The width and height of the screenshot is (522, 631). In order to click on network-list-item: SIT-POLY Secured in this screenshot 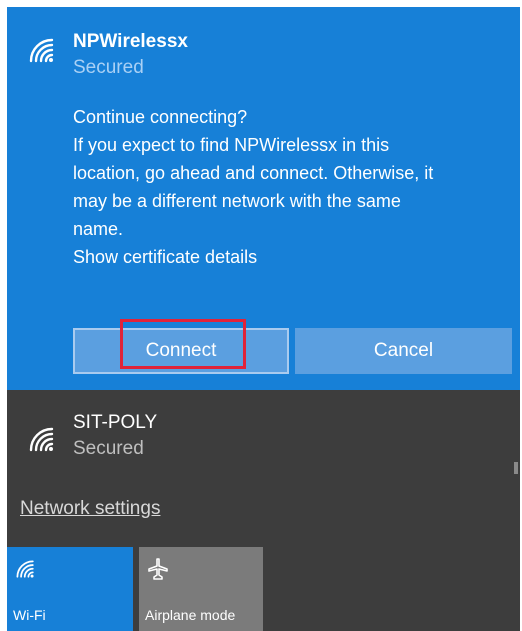, I will do `click(263, 435)`.